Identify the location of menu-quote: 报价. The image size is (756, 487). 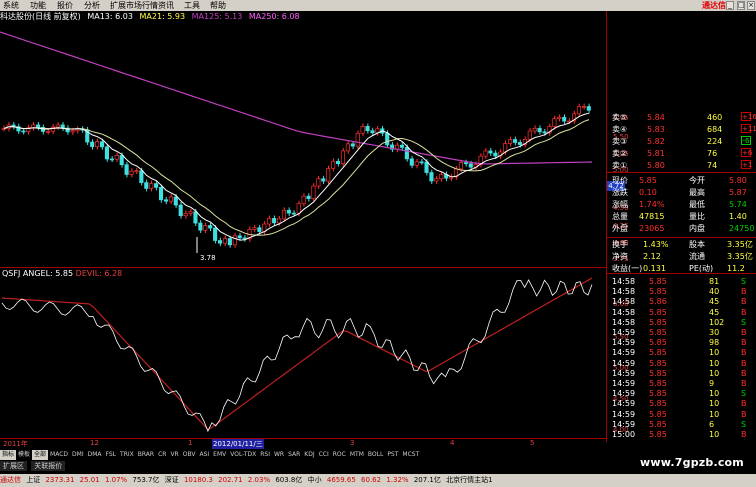
(65, 5).